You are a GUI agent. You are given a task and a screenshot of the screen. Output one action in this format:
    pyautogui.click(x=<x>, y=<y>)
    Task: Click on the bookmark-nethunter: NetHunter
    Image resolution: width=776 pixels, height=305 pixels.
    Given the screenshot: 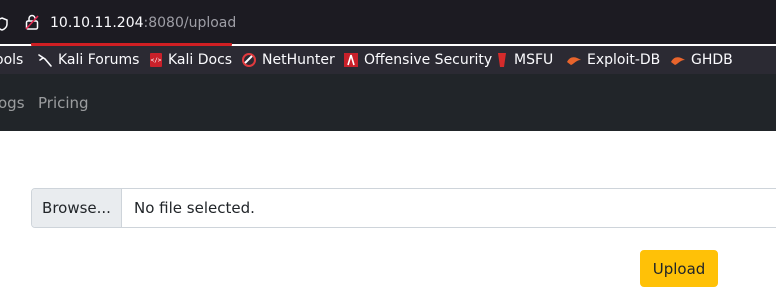 What is the action you would take?
    pyautogui.click(x=288, y=60)
    